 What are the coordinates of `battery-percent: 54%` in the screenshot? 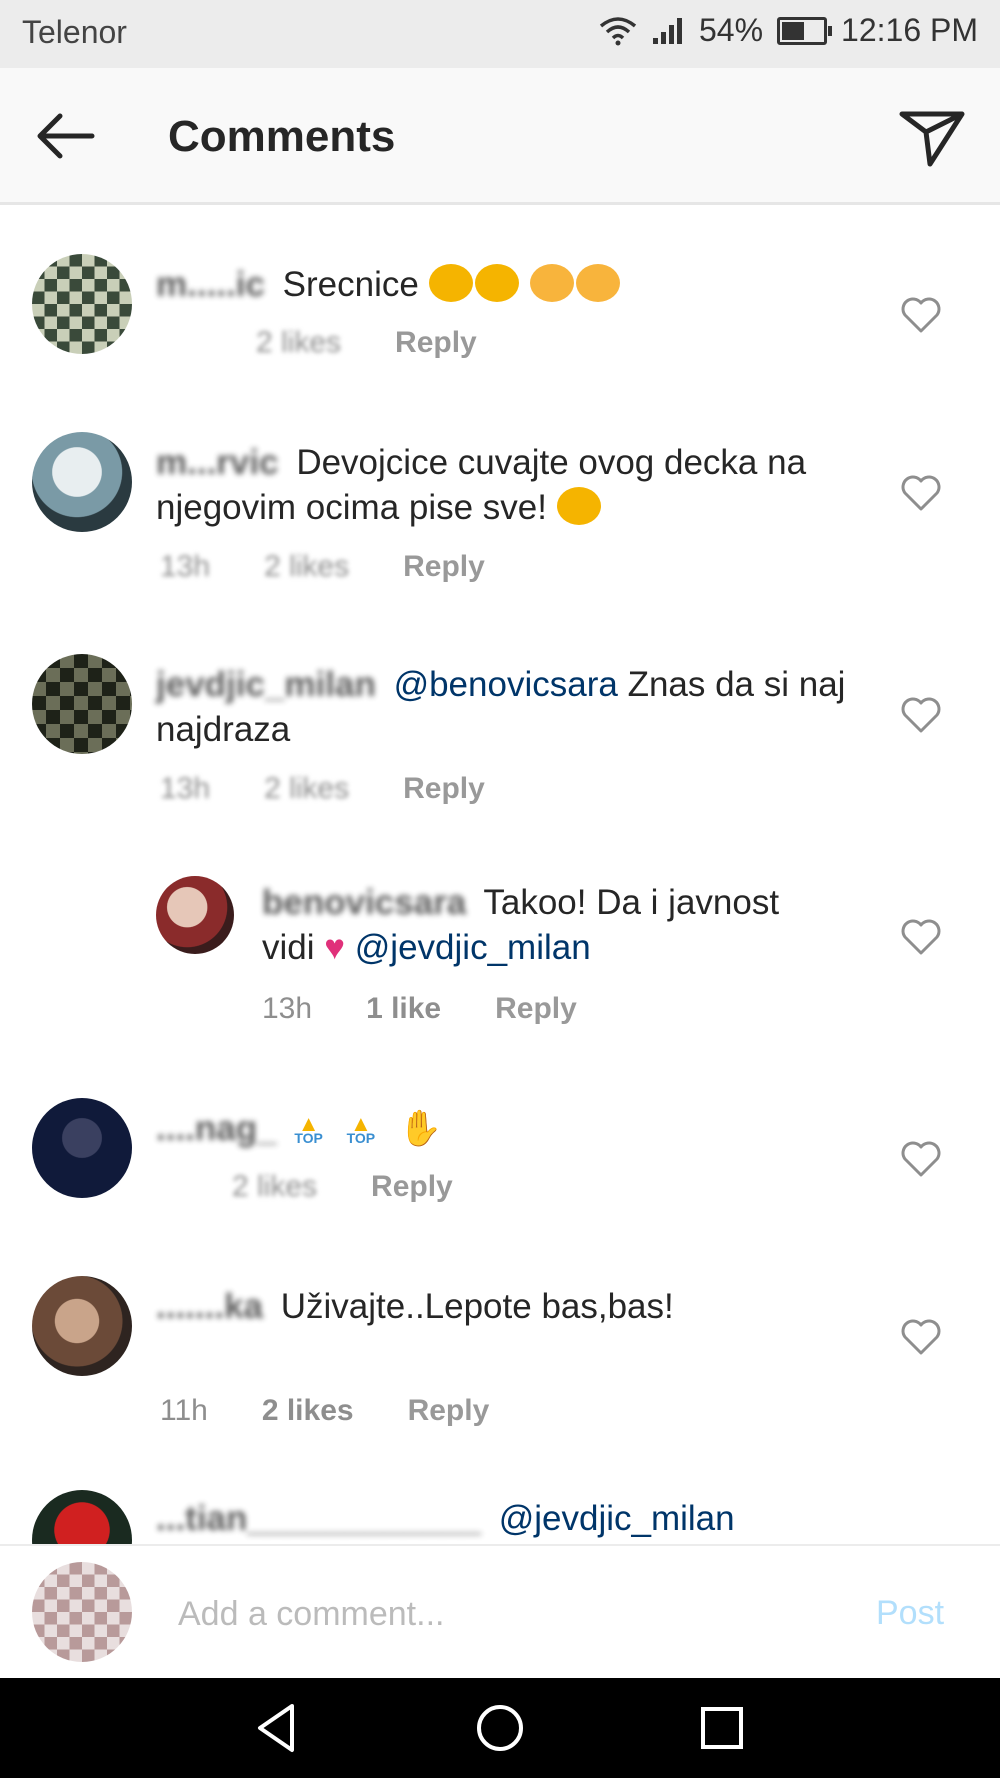 It's located at (731, 30).